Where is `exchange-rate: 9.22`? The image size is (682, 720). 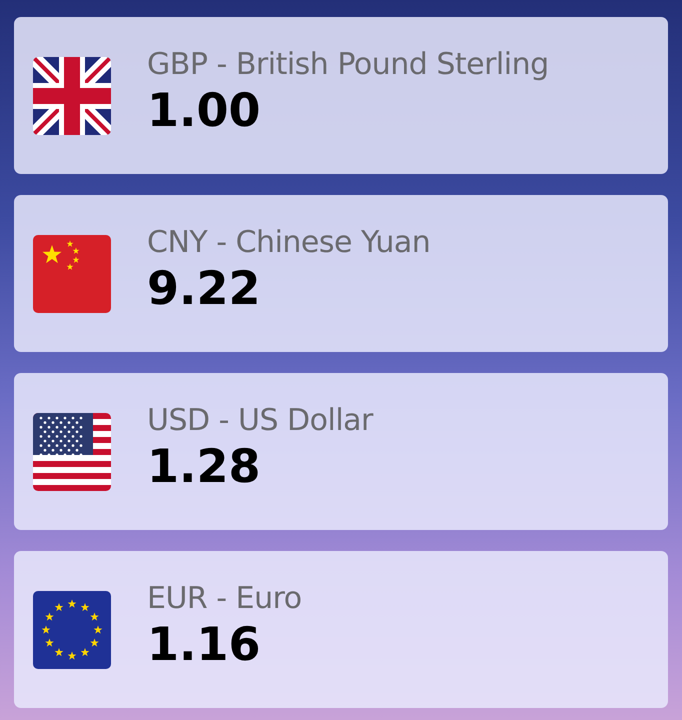
exchange-rate: 9.22 is located at coordinates (204, 288).